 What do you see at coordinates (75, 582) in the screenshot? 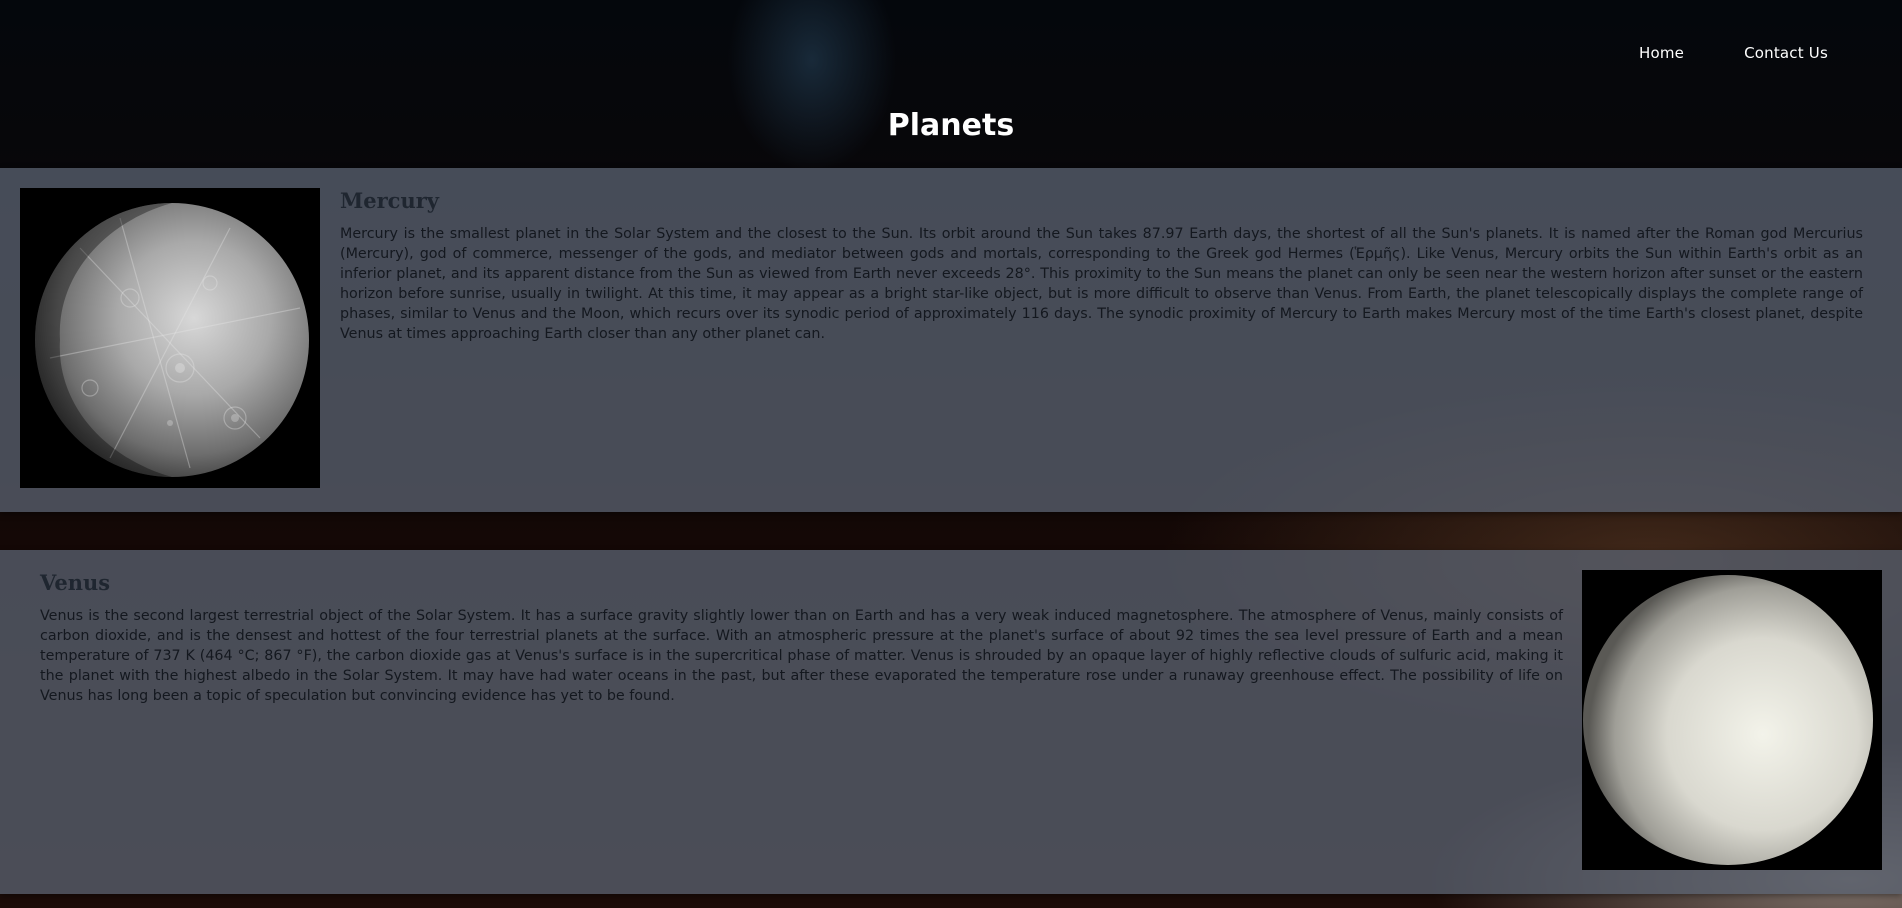
I see `planet-name: Venus` at bounding box center [75, 582].